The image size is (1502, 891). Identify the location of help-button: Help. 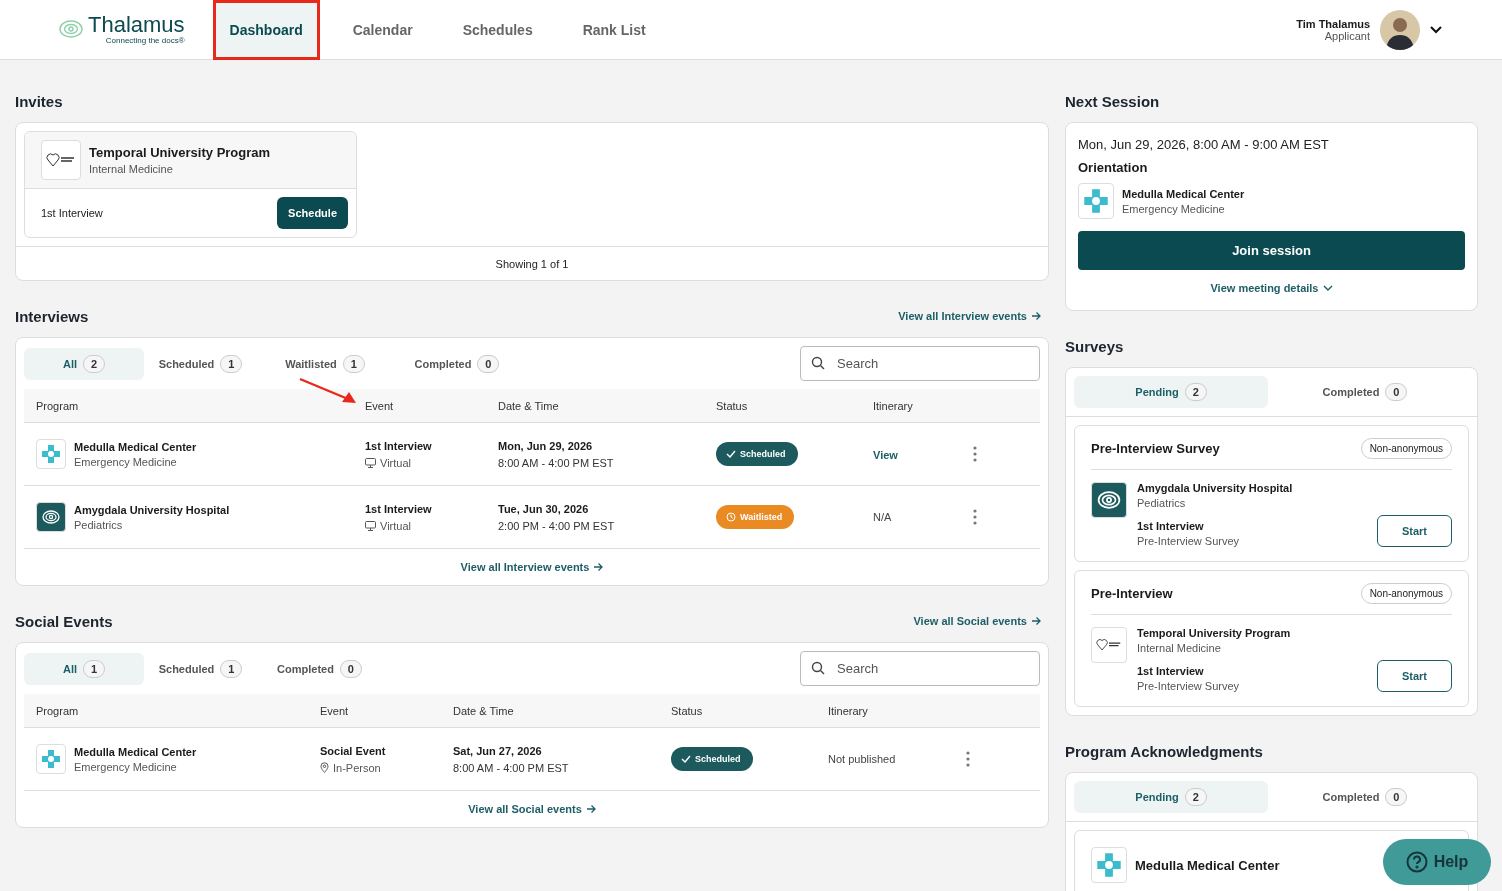
(1437, 862).